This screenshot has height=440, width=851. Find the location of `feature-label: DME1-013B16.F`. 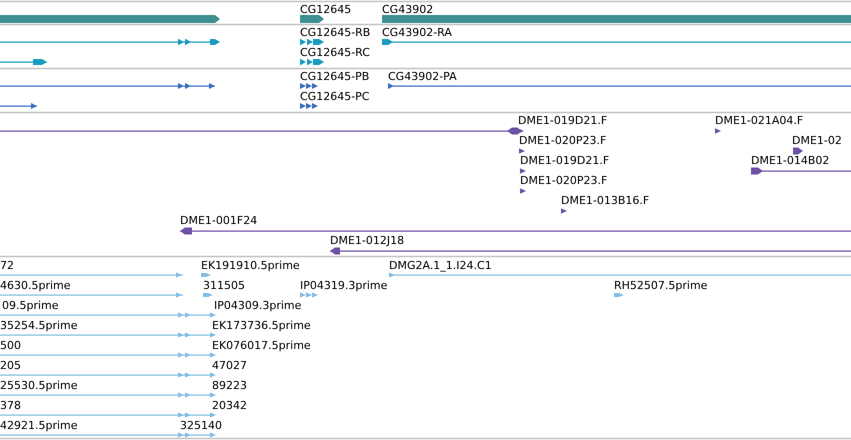

feature-label: DME1-013B16.F is located at coordinates (605, 200).